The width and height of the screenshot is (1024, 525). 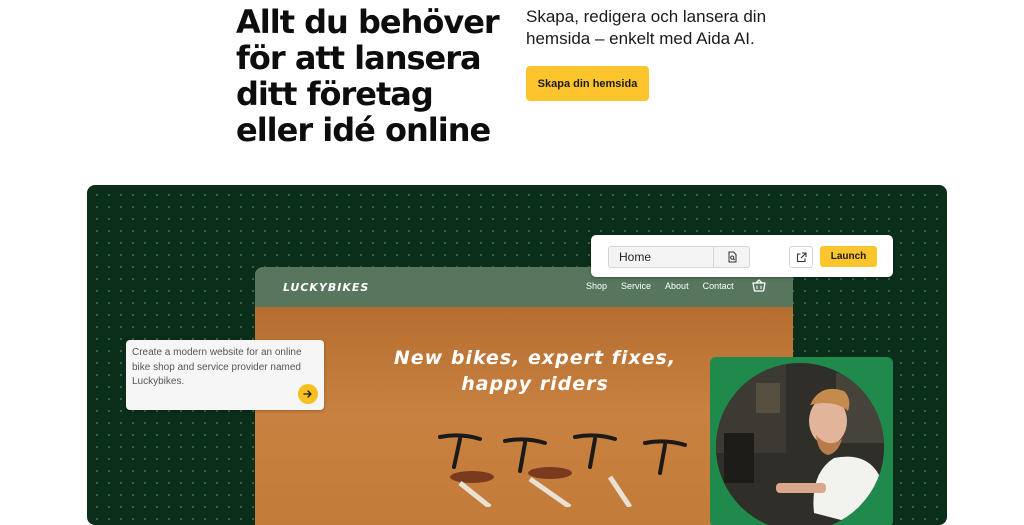 What do you see at coordinates (660, 286) in the screenshot?
I see `preview-nav-links: Shop Service About Contact` at bounding box center [660, 286].